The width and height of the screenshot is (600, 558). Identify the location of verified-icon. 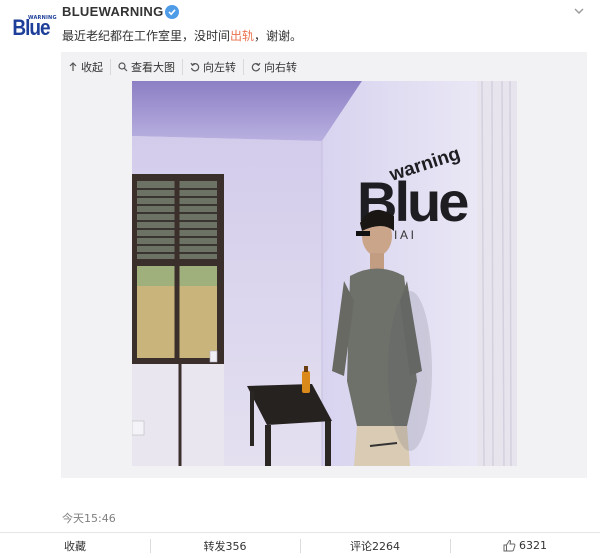
(172, 12).